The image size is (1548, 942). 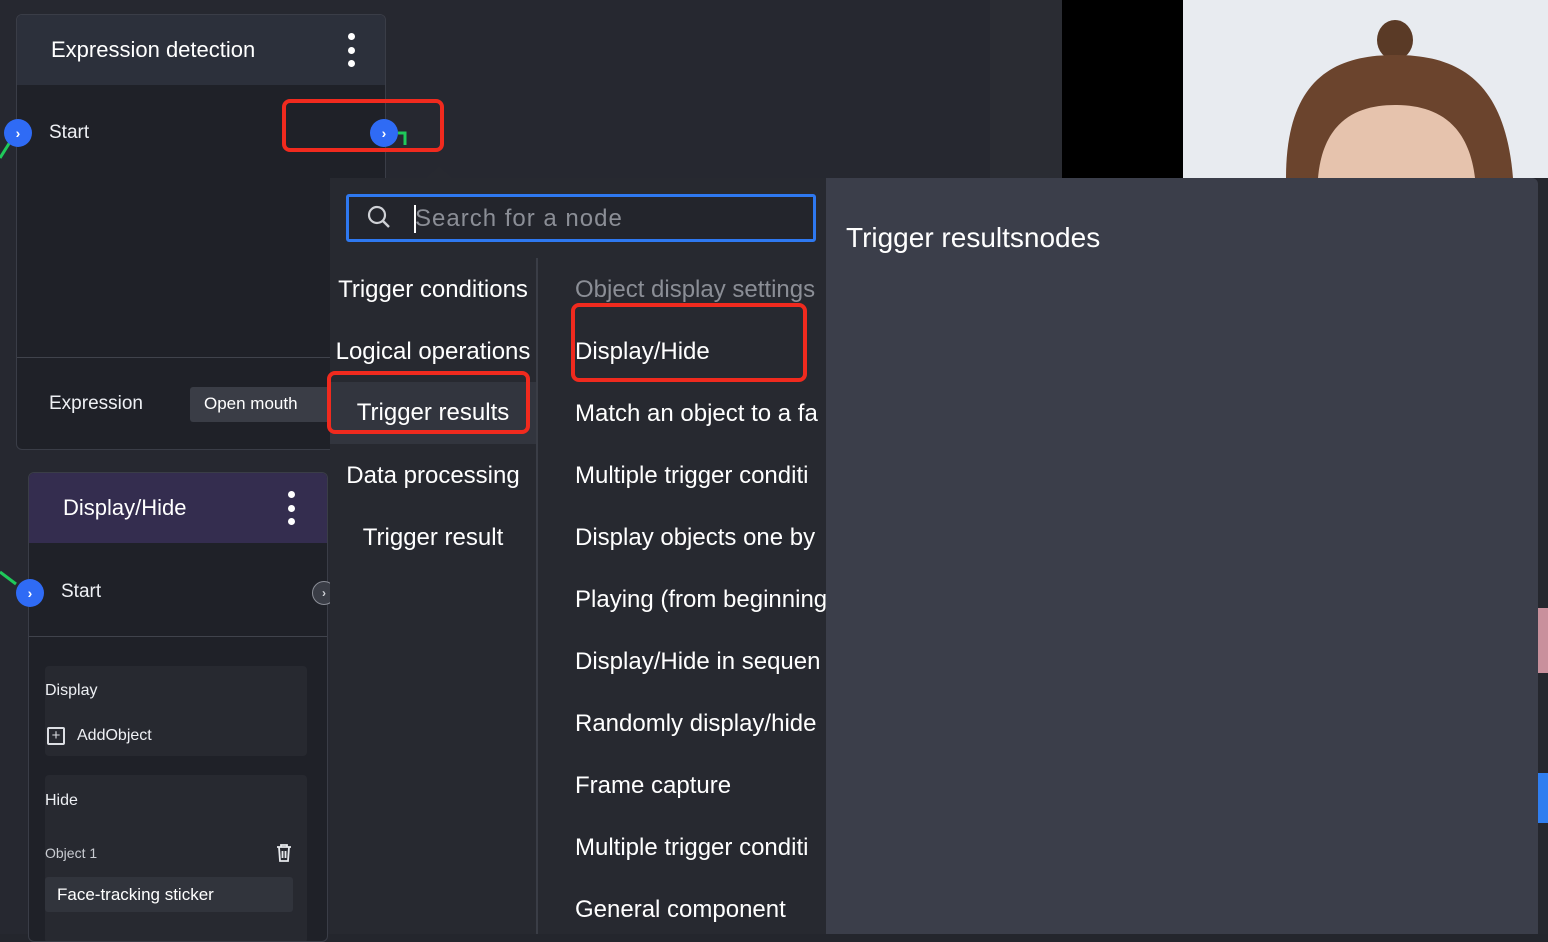 I want to click on add-object-button: AddObject, so click(x=114, y=736).